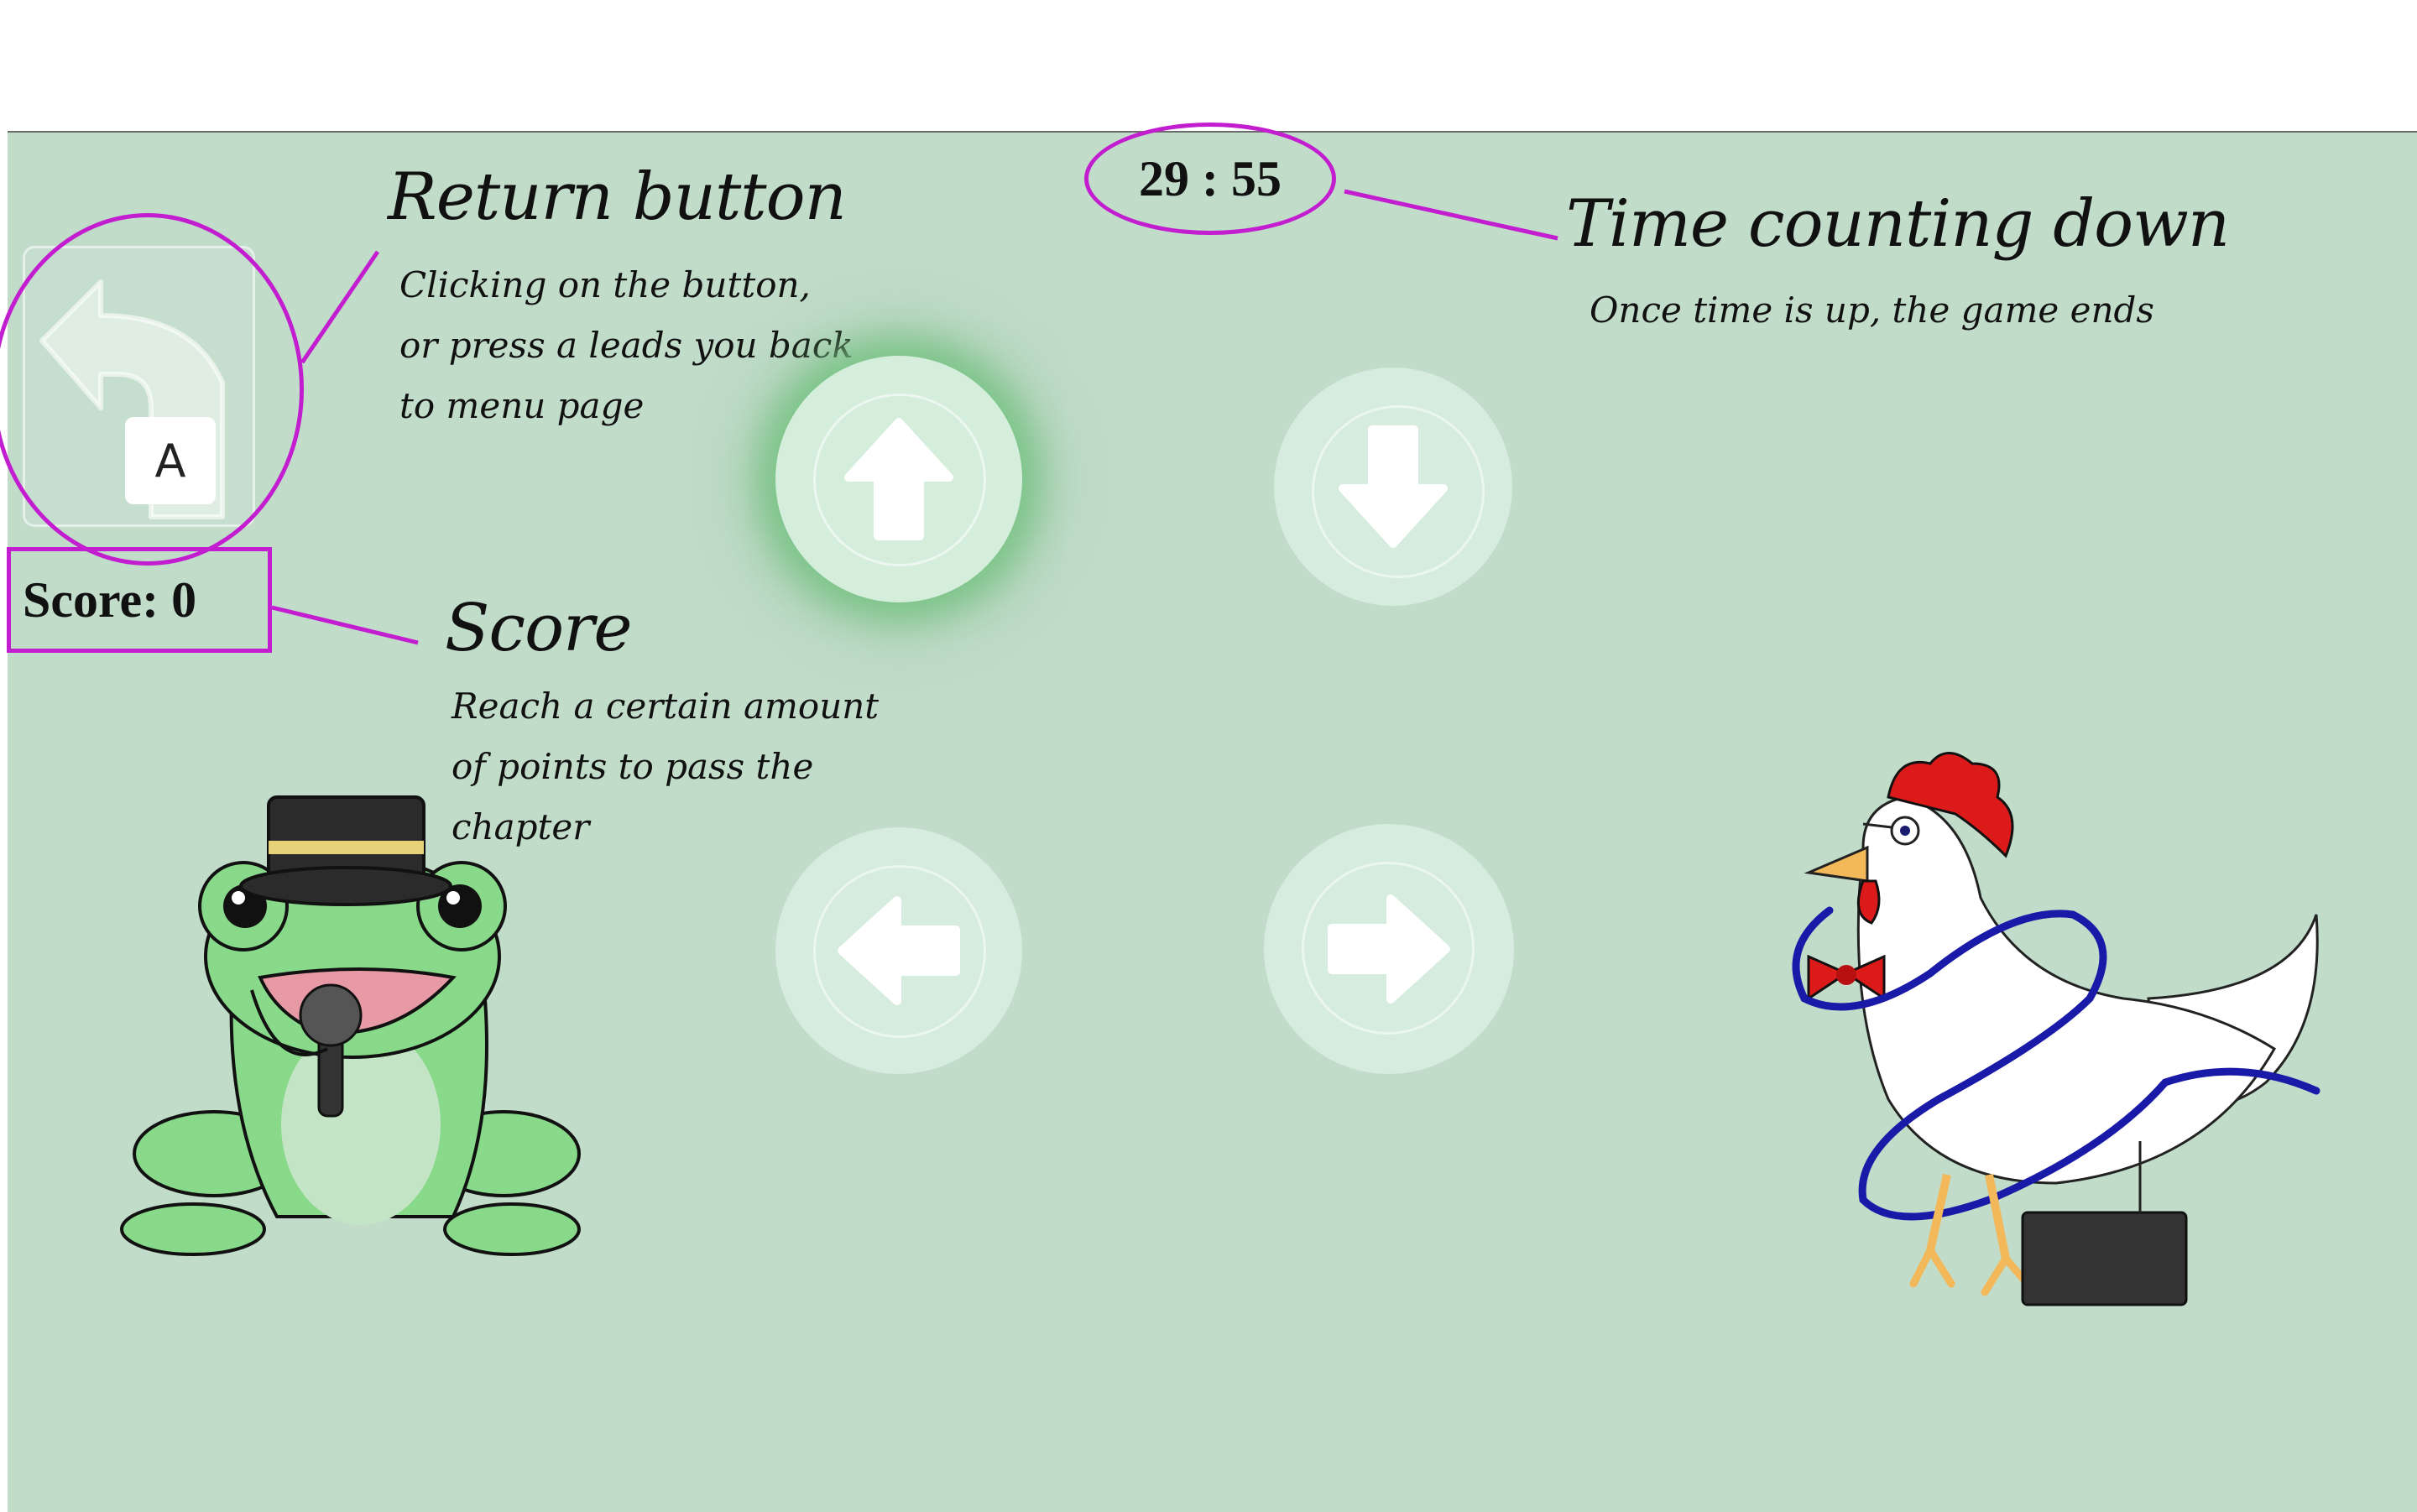 The image size is (2417, 1512). Describe the element at coordinates (617, 197) in the screenshot. I see `return-annotation-title: Return button` at that location.